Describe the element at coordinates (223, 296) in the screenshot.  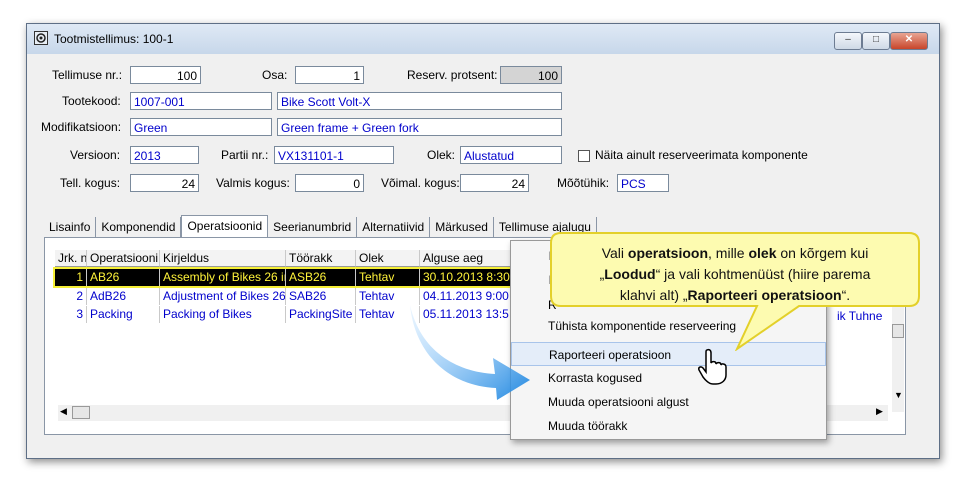
I see `table-cell: Adjustment of Bikes 26` at that location.